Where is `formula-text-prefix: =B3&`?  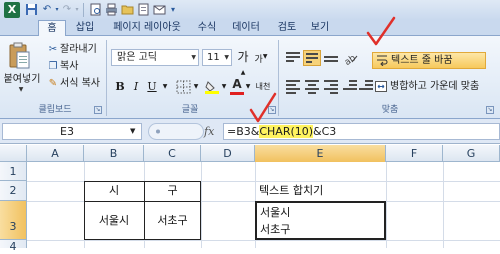 formula-text-prefix: =B3& is located at coordinates (243, 131).